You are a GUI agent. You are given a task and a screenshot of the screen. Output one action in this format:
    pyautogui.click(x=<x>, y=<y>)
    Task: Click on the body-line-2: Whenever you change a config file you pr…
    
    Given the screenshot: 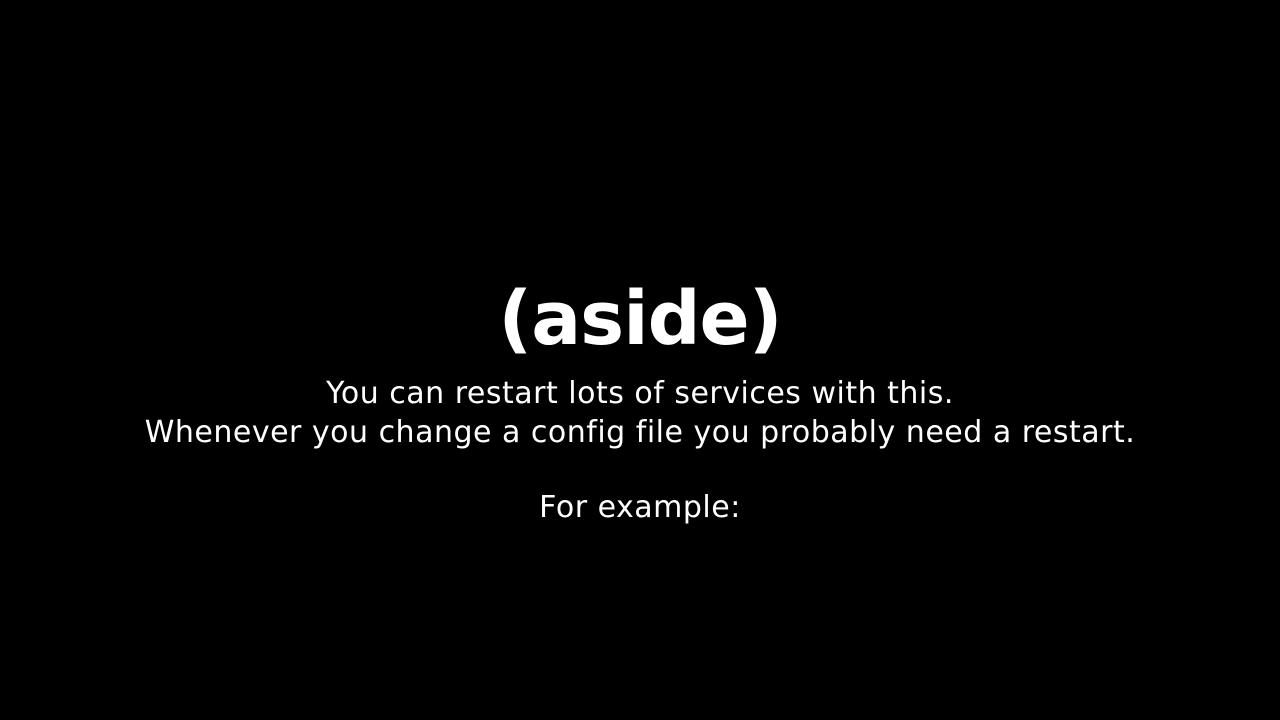 What is the action you would take?
    pyautogui.click(x=640, y=432)
    